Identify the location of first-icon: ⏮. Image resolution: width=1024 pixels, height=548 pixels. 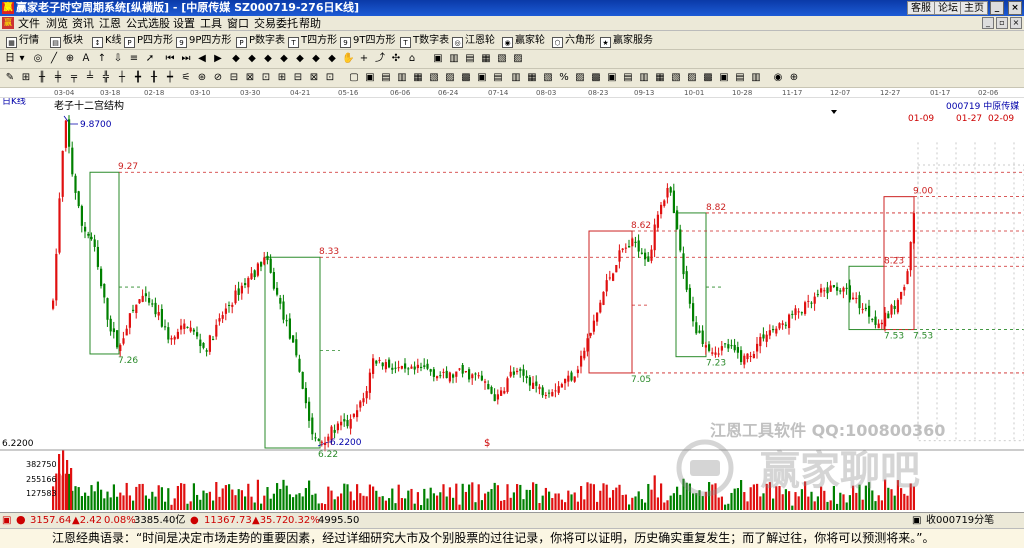
(170, 59).